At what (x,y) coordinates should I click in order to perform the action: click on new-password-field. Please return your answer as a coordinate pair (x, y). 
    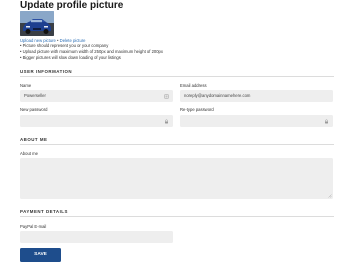
    Looking at the image, I should click on (96, 121).